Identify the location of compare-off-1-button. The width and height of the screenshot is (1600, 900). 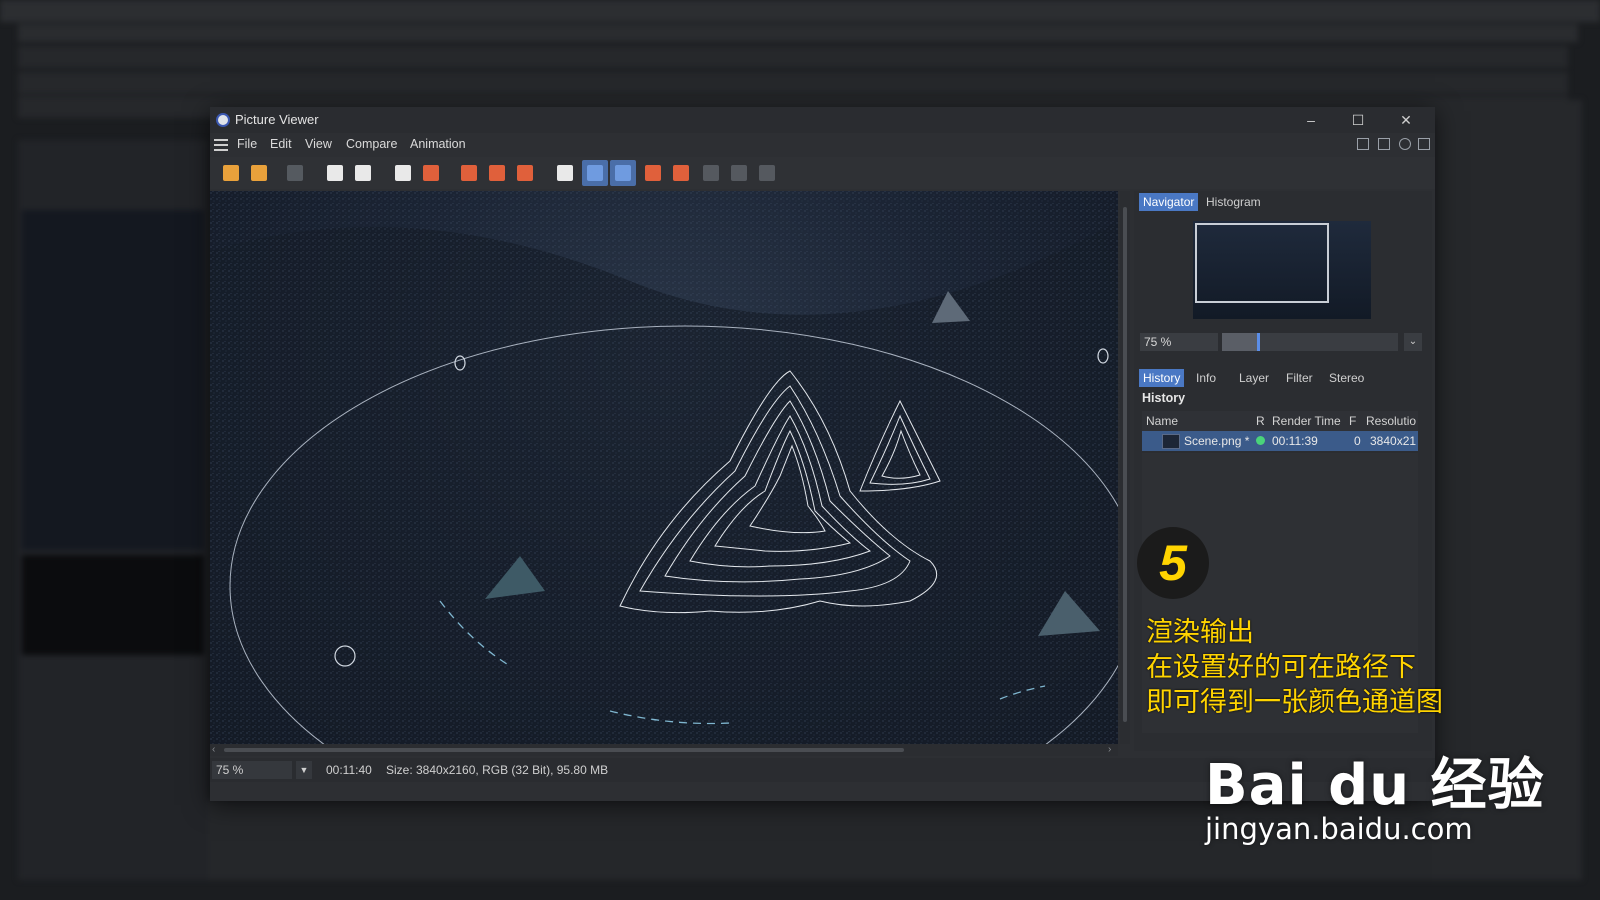
(711, 173).